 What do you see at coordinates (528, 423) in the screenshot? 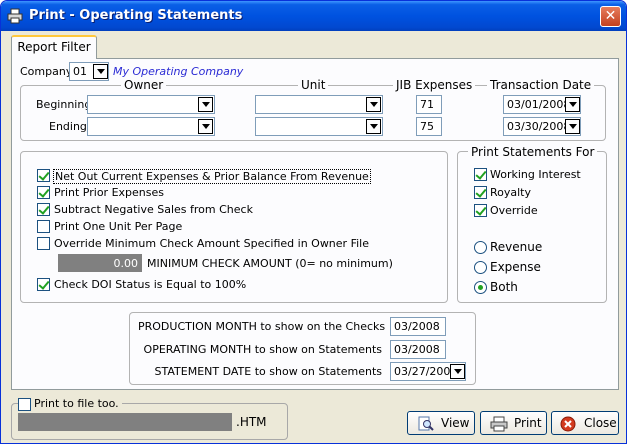
I see `print-label: Print` at bounding box center [528, 423].